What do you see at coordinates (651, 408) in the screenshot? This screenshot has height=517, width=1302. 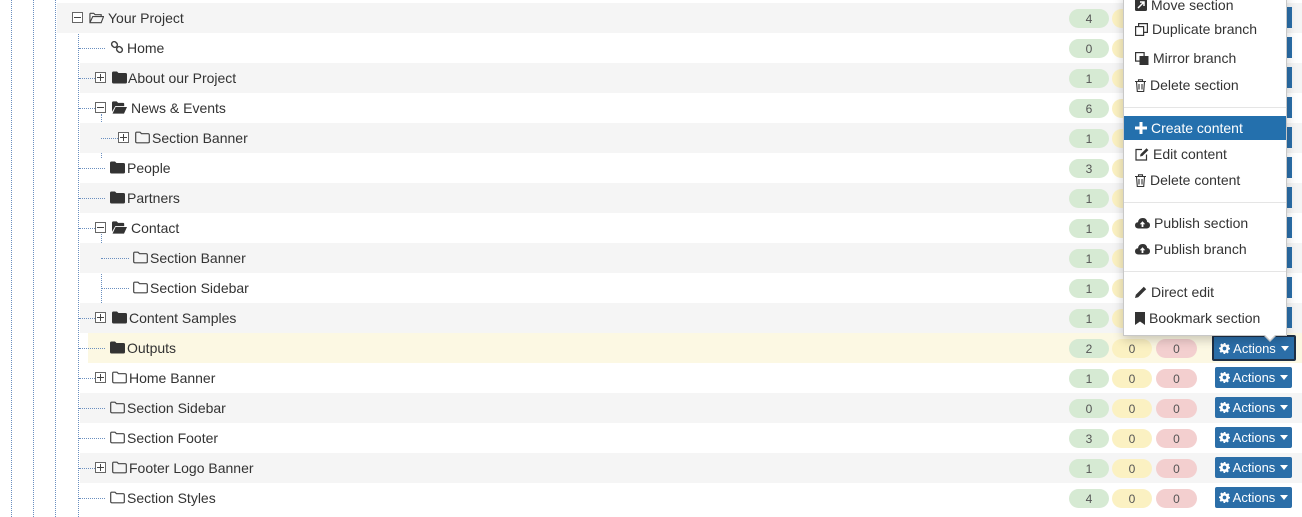 I see `tree-row: Section Sidebar 0 0 0 Actions` at bounding box center [651, 408].